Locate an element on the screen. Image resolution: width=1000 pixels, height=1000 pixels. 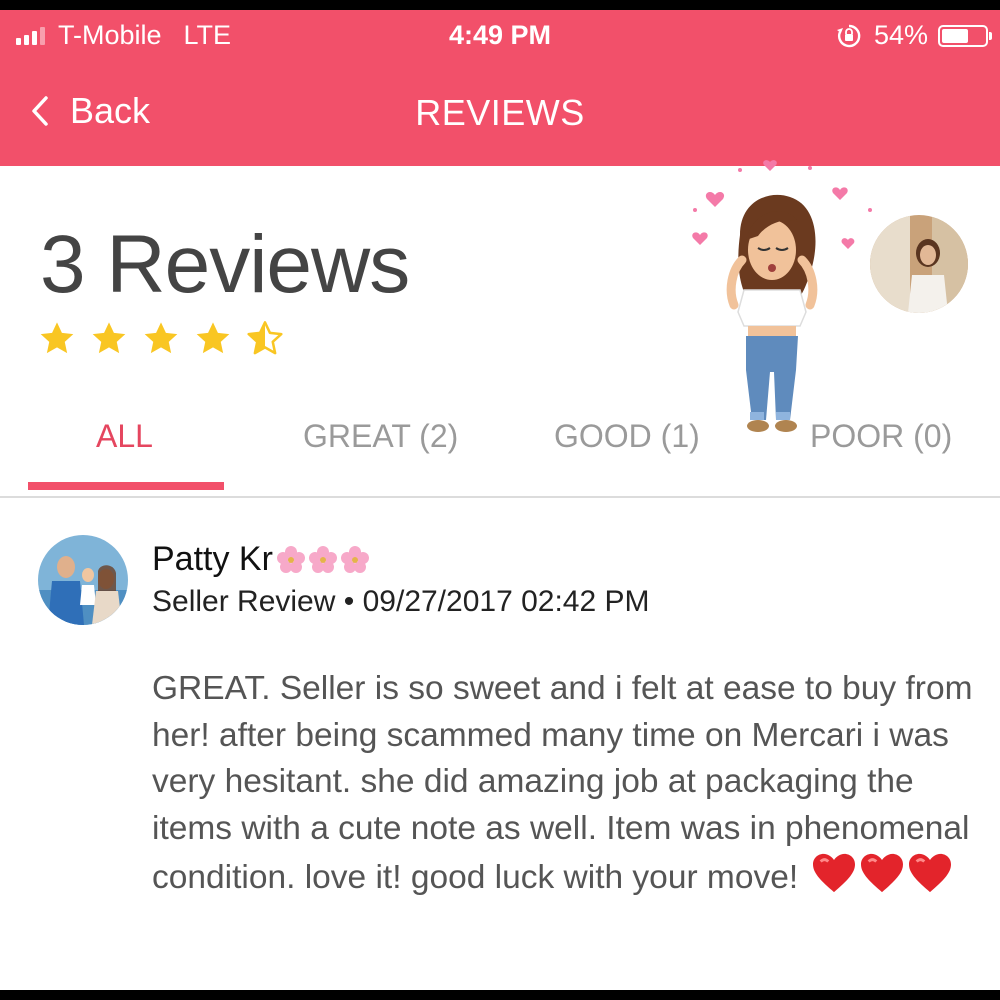
filter-tabs: ALL GREAT (2) GOOD (1) POOR (0) is located at coordinates (500, 449).